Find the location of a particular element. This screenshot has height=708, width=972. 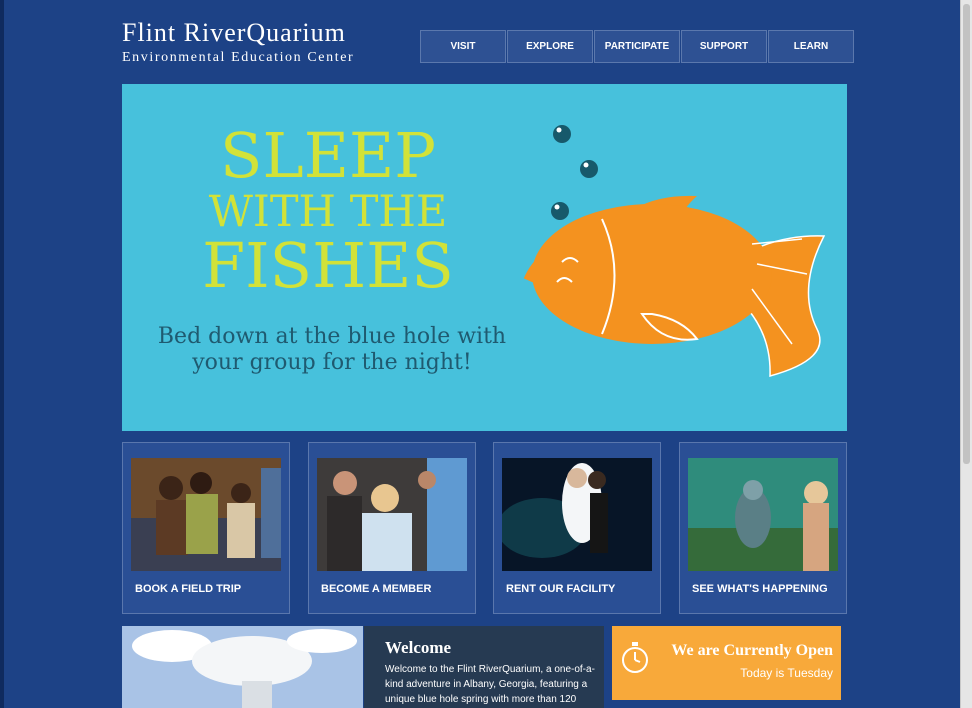

hours-status: We are Currently Open is located at coordinates (752, 650).